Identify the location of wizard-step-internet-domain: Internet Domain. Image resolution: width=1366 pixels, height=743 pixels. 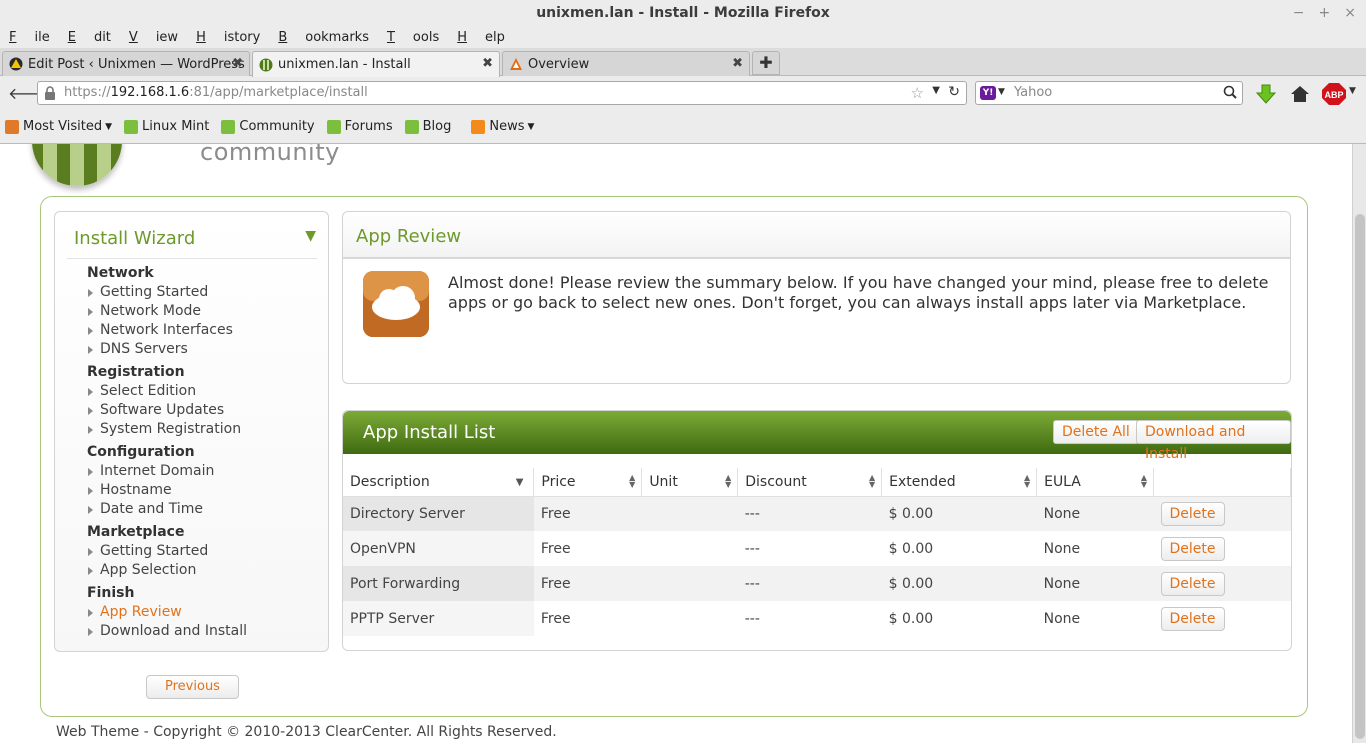
(167, 471).